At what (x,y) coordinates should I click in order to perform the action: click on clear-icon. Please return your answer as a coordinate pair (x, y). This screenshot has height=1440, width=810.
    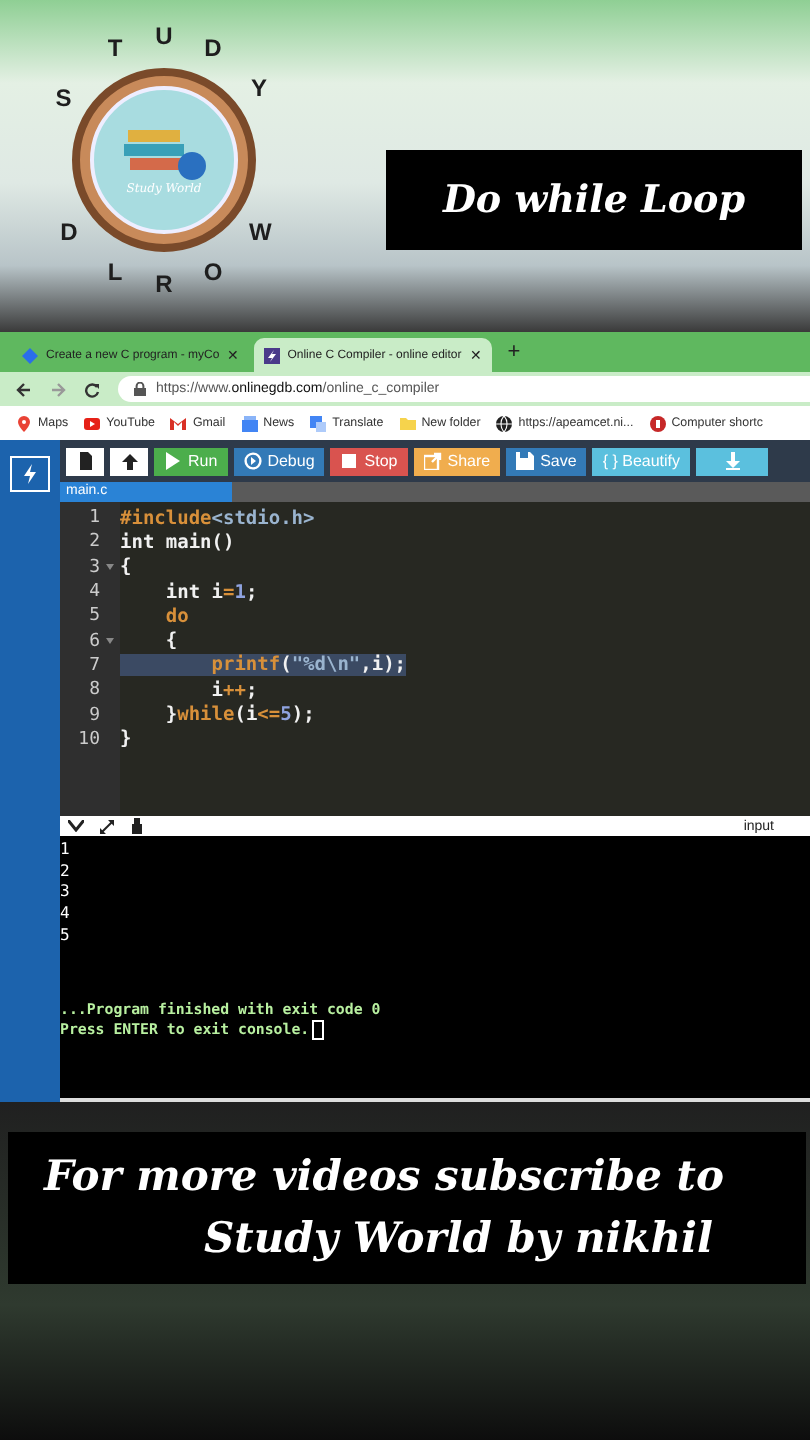
    Looking at the image, I should click on (137, 826).